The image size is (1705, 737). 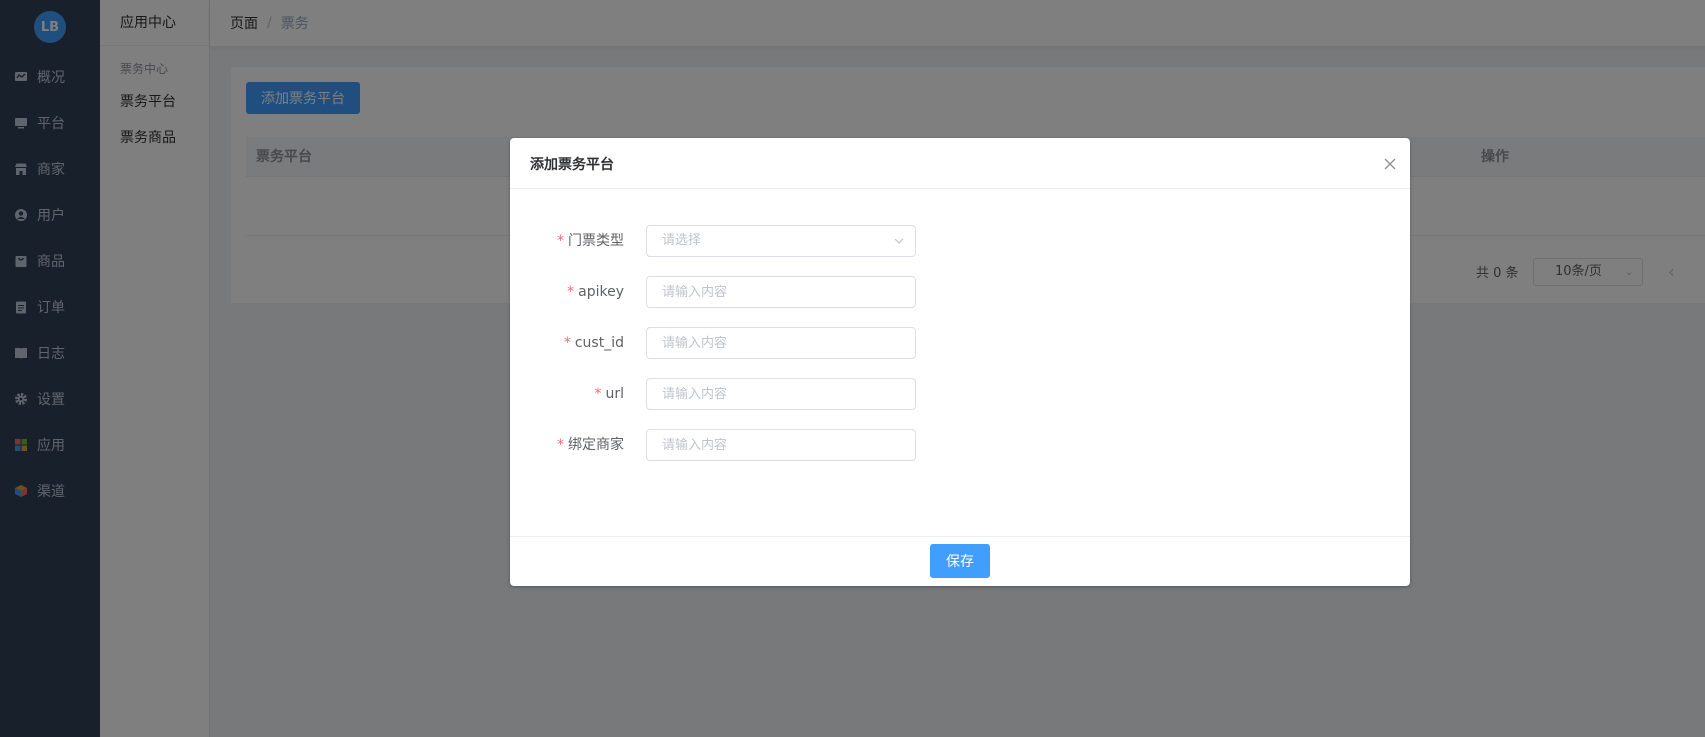 I want to click on ticket-type-label: * 门票类型, so click(x=590, y=241).